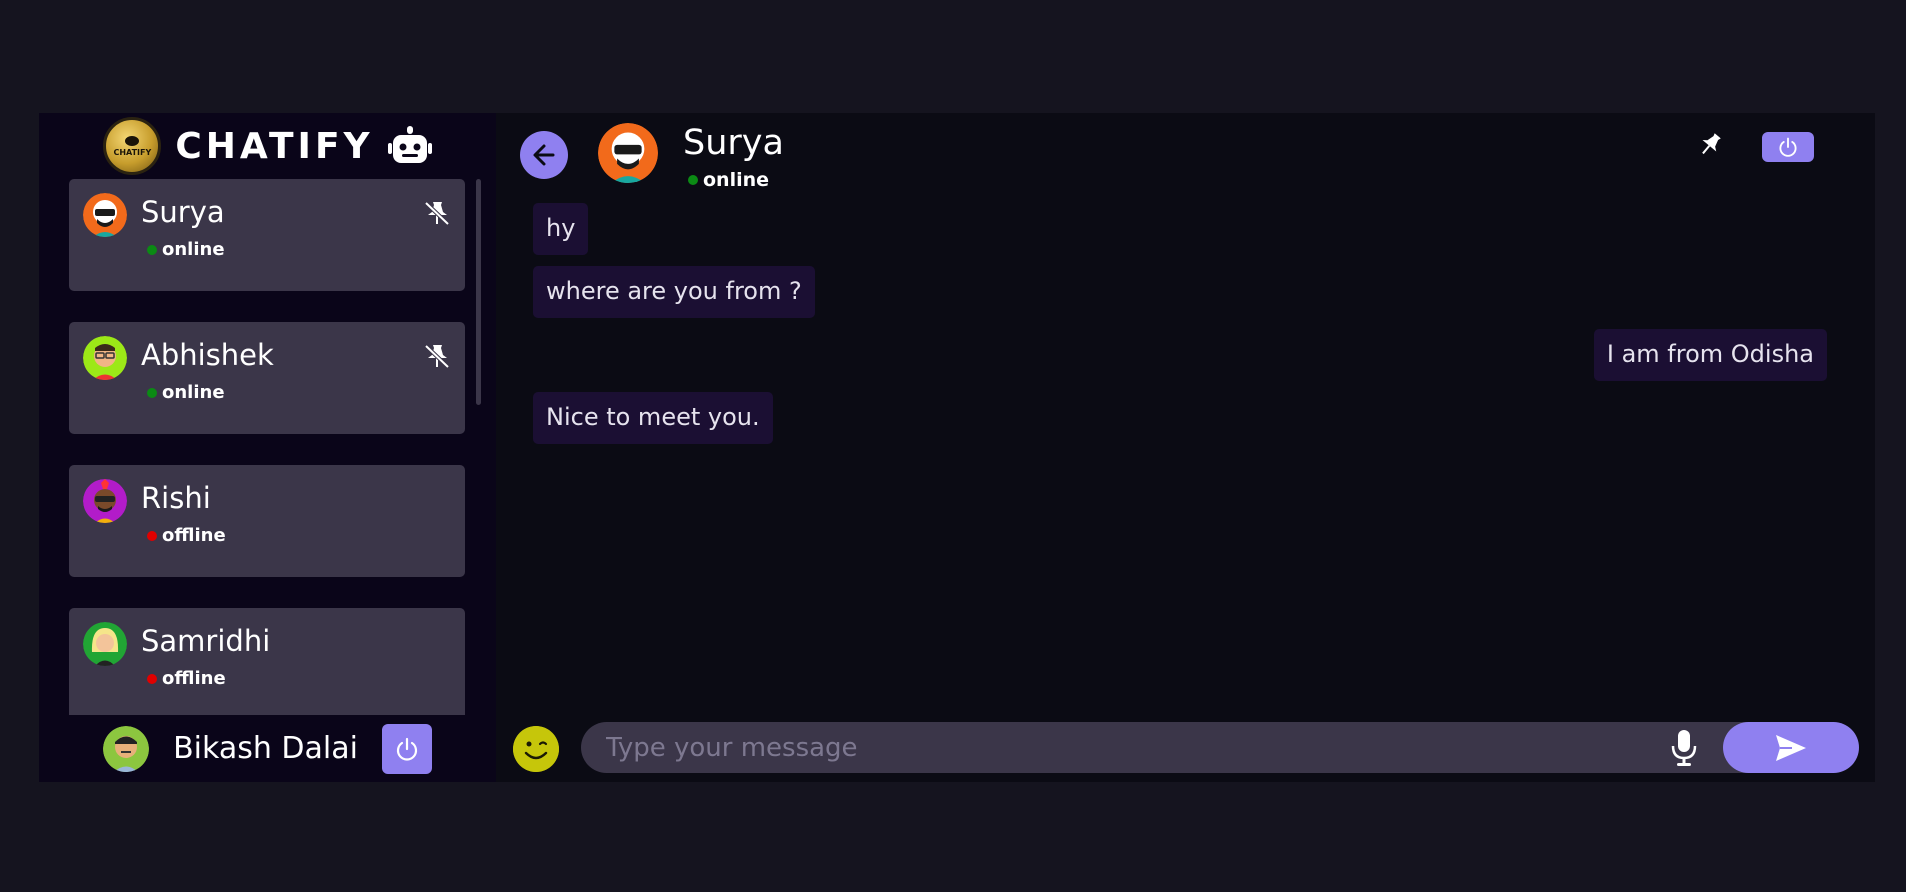  Describe the element at coordinates (267, 661) in the screenshot. I see `contact-card-samridhi: Samridhi offline` at that location.